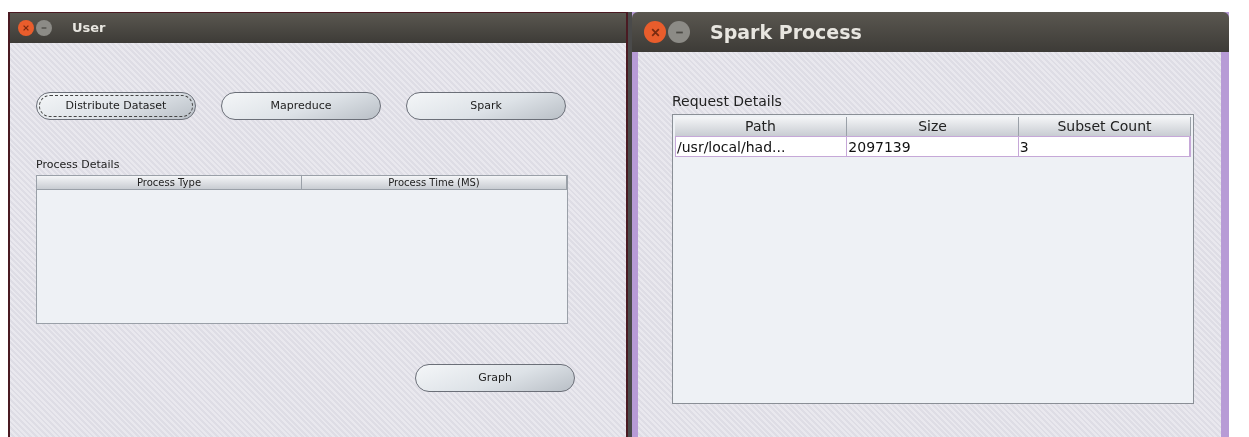 Image resolution: width=1249 pixels, height=437 pixels. Describe the element at coordinates (89, 28) in the screenshot. I see `window-title: User` at that location.